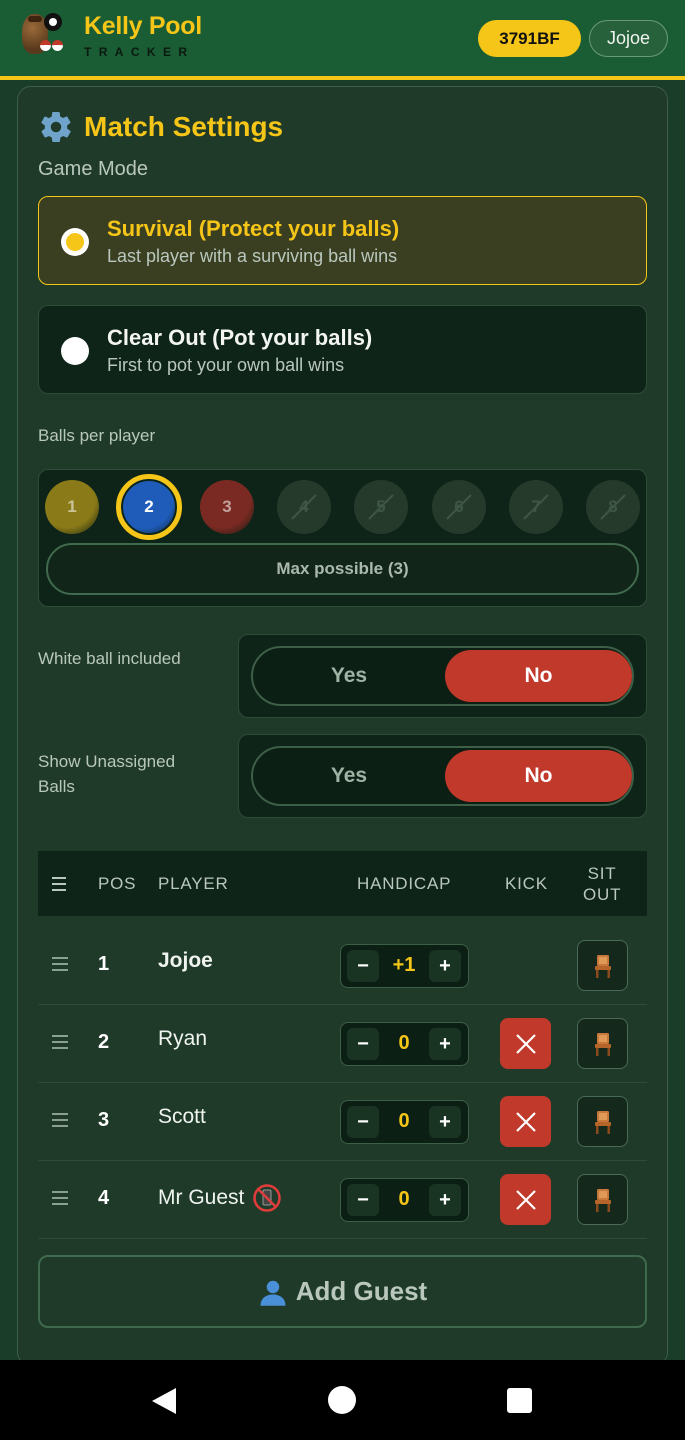 This screenshot has width=685, height=1440. Describe the element at coordinates (75, 242) in the screenshot. I see `radio-selected-icon` at that location.